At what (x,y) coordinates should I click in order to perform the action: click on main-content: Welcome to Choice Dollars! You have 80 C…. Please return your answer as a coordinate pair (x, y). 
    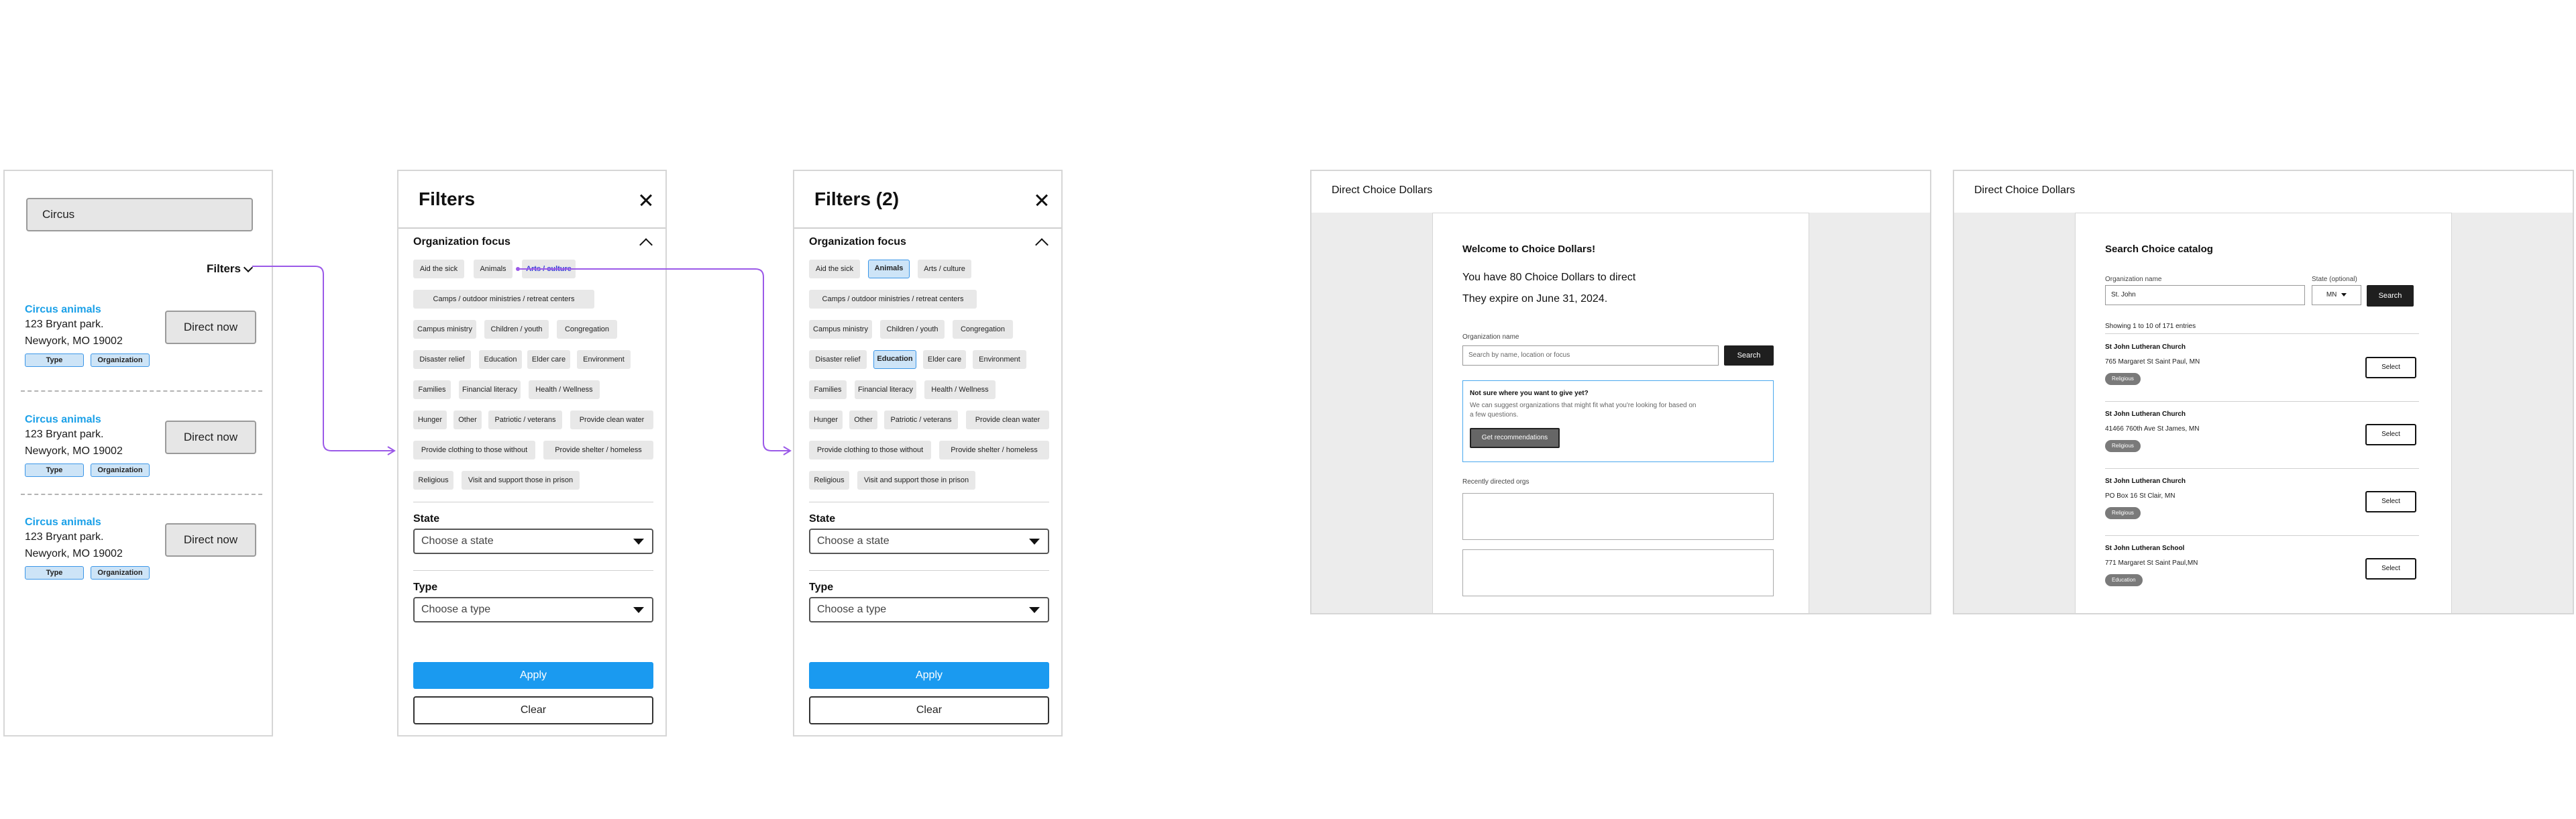
    Looking at the image, I should click on (1620, 413).